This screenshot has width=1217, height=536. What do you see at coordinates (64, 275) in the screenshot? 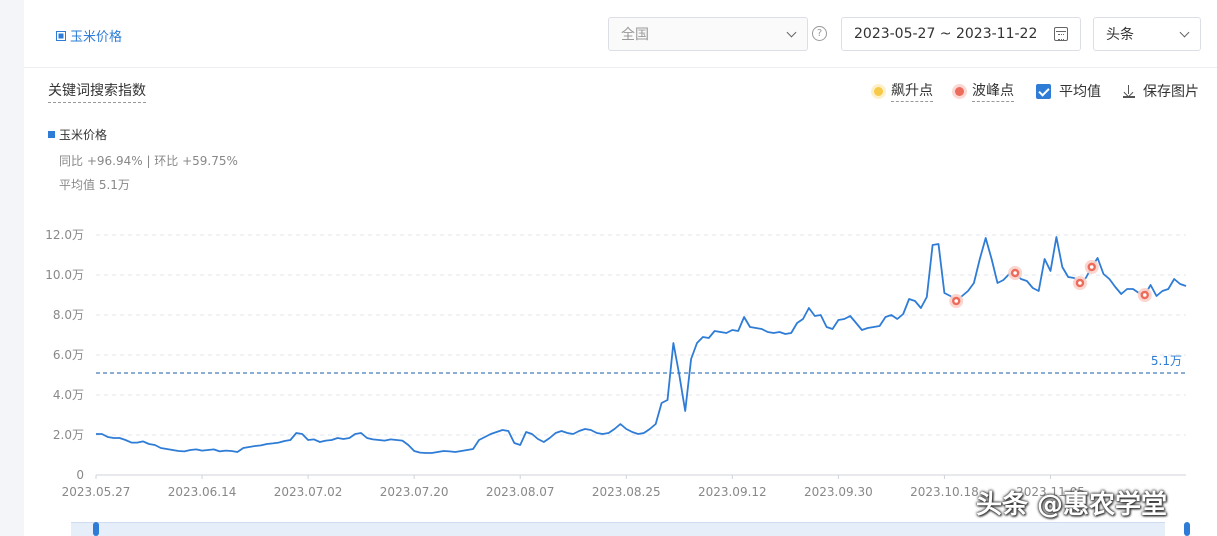
I see `y-tick-label: 10.0万` at bounding box center [64, 275].